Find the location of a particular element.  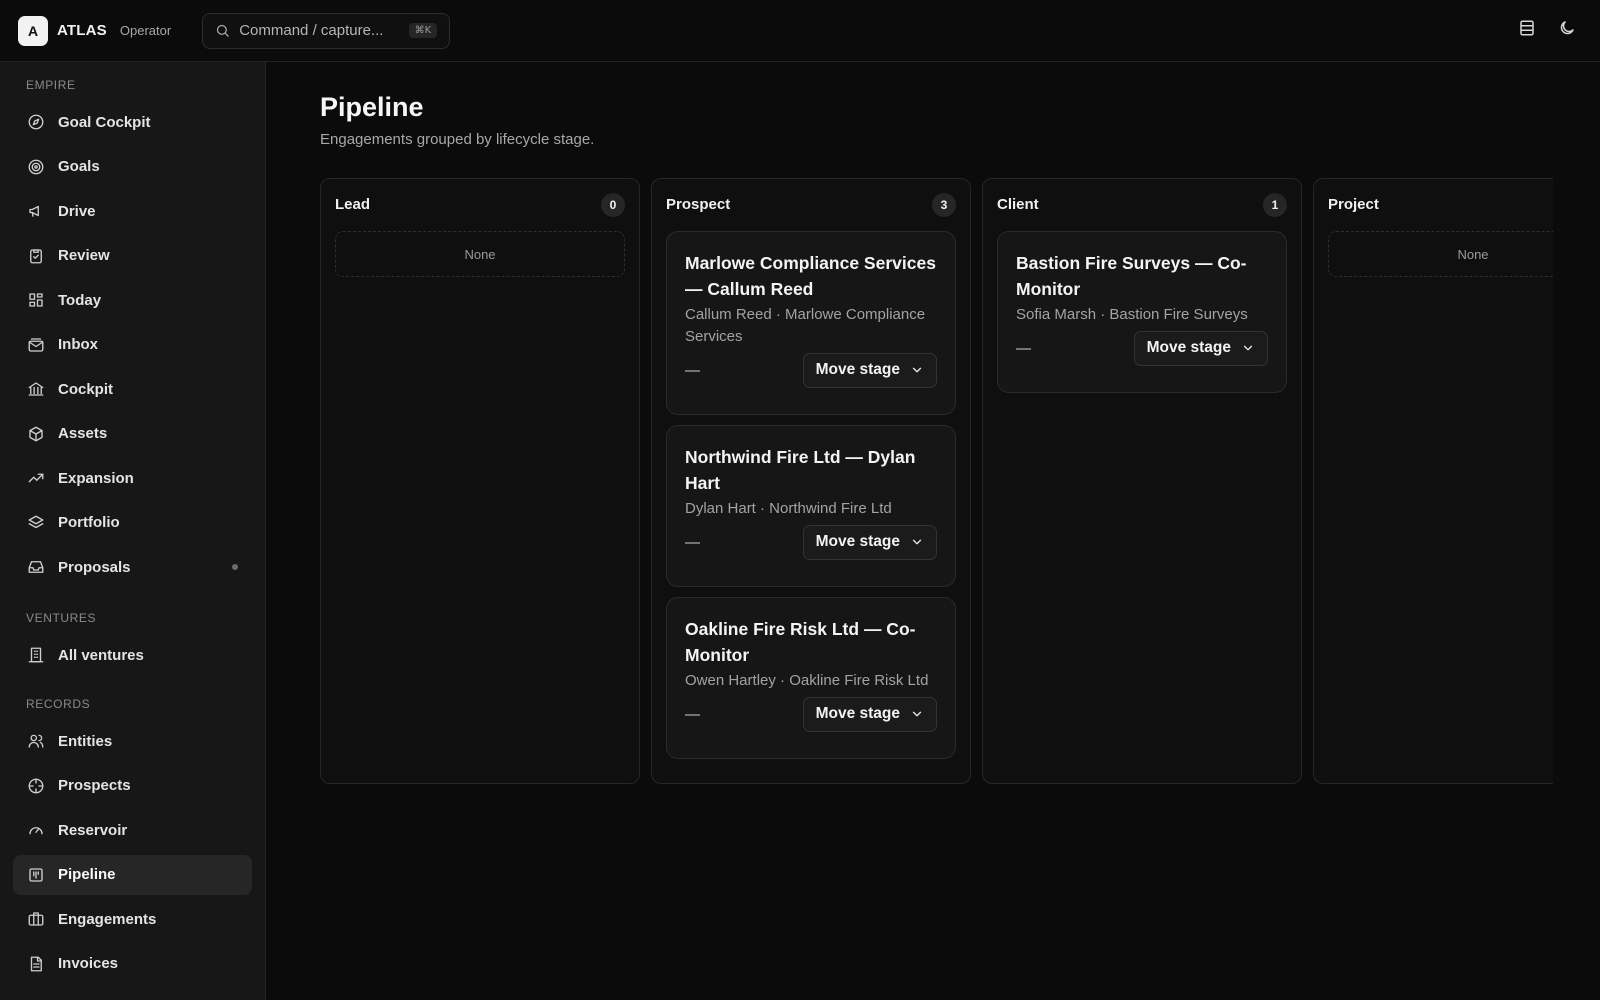

app-logo: A is located at coordinates (33, 30).